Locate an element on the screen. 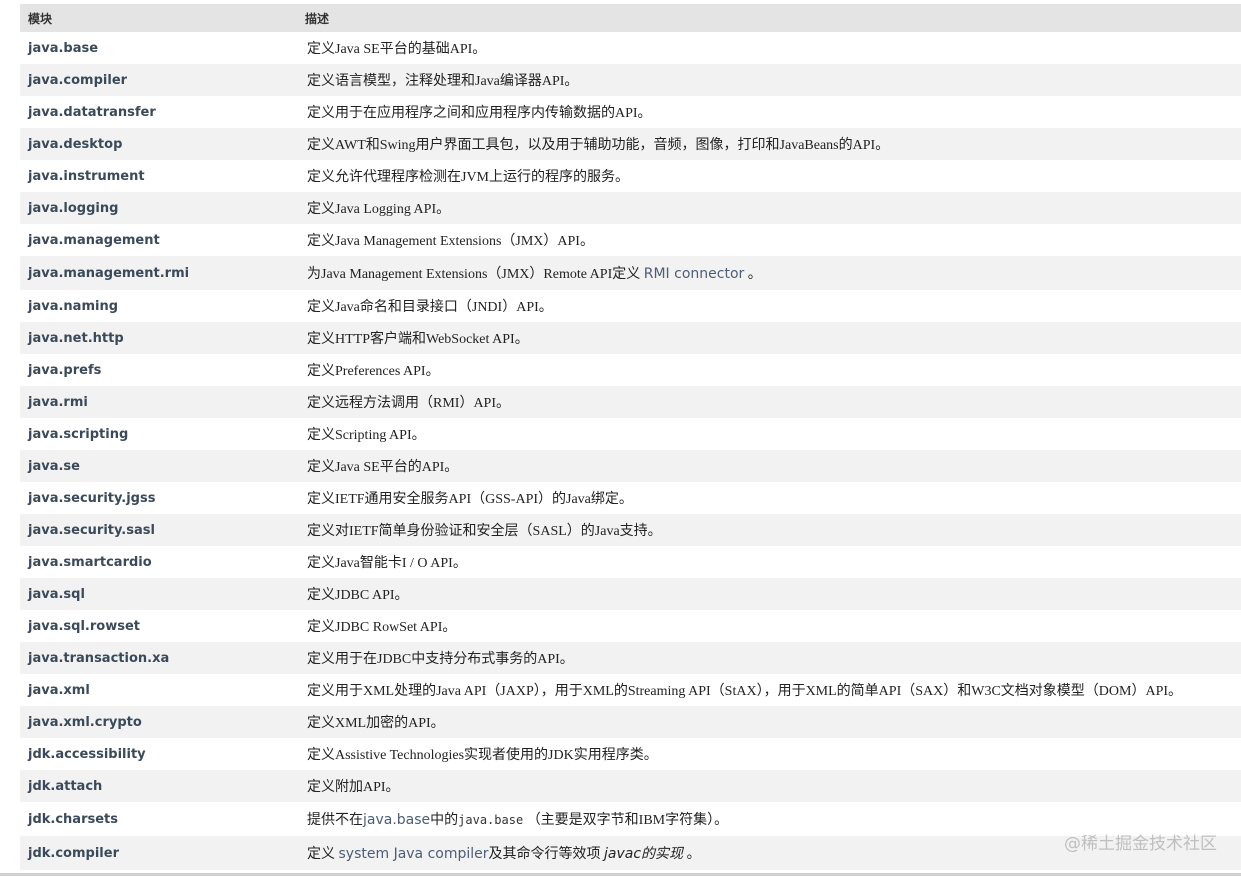 Image resolution: width=1241 pixels, height=876 pixels. module-name: java.security.sasl is located at coordinates (158, 530).